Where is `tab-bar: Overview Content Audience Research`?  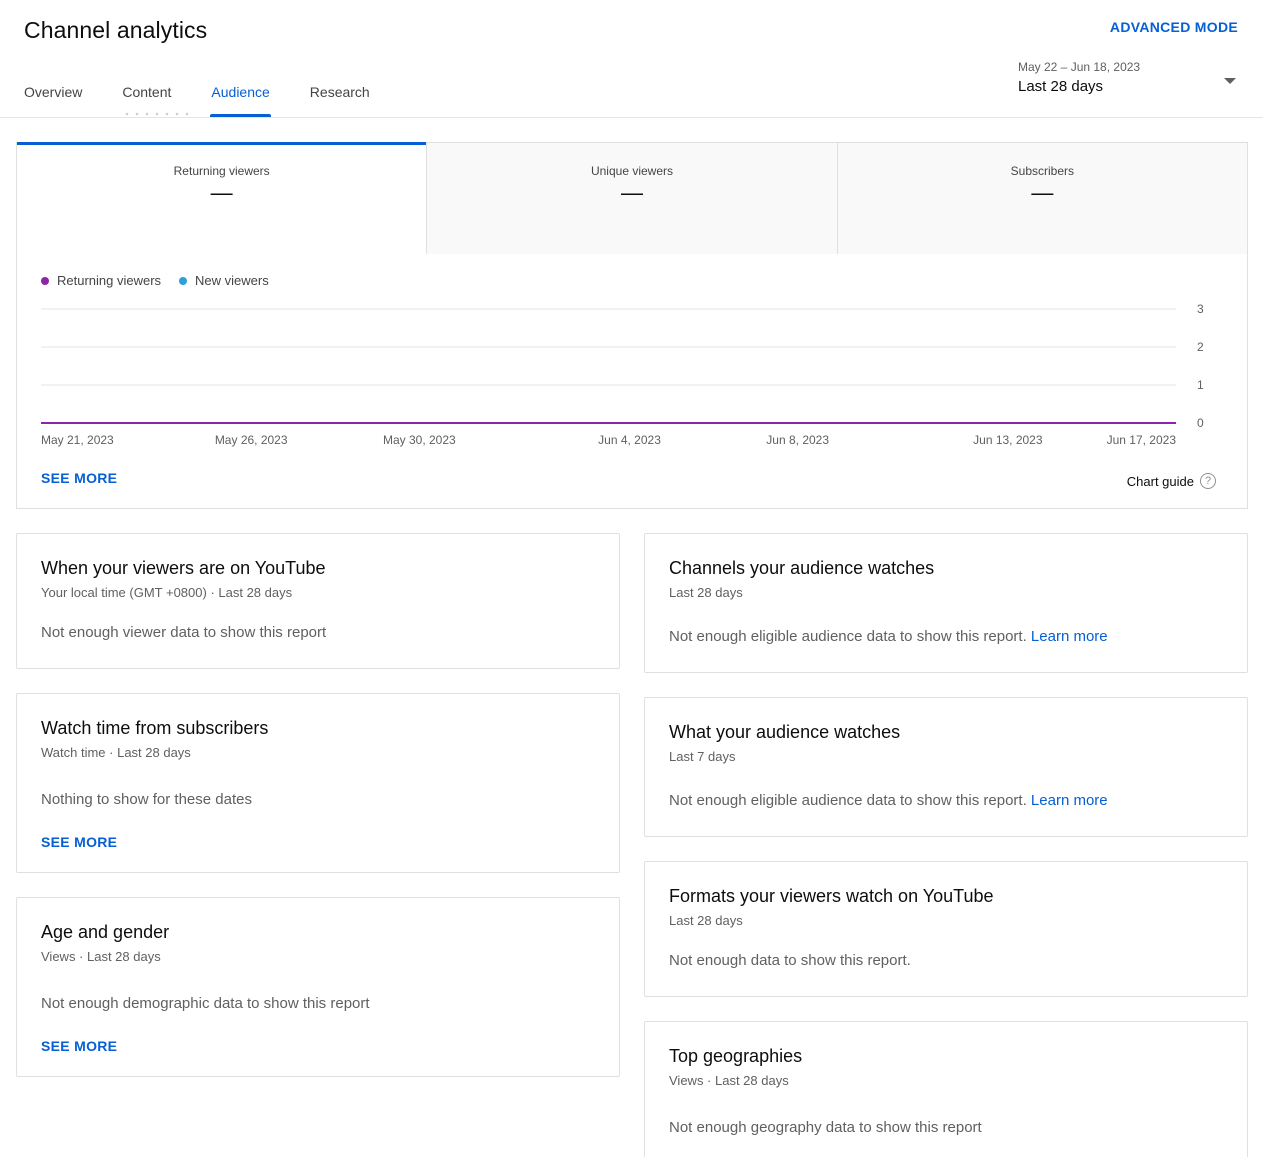 tab-bar: Overview Content Audience Research is located at coordinates (217, 100).